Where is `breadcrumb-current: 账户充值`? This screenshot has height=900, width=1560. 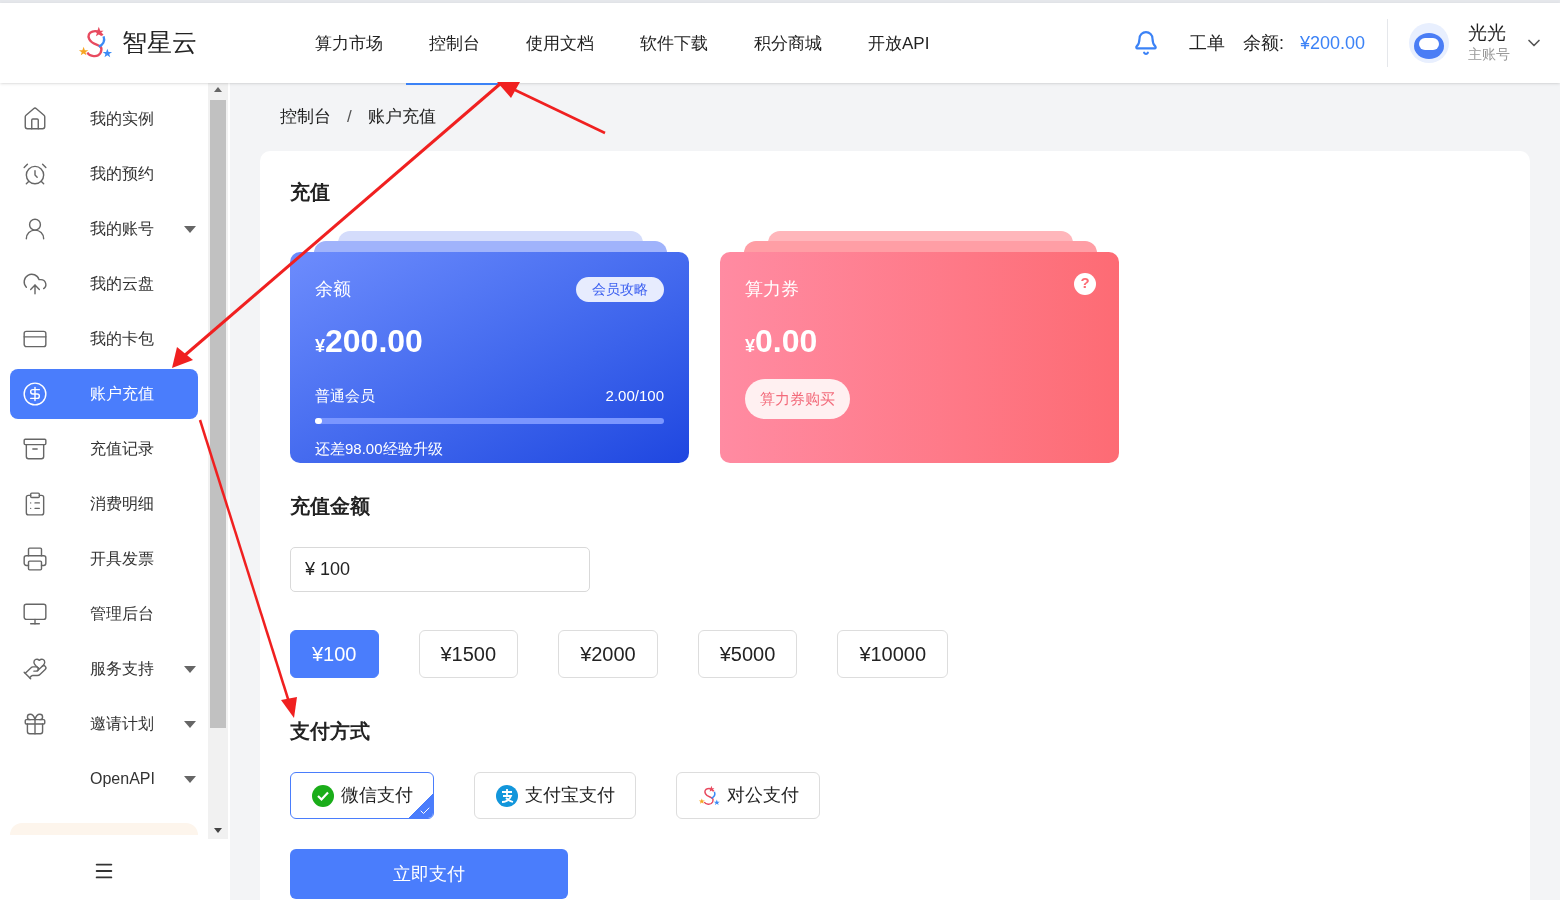
breadcrumb-current: 账户充值 is located at coordinates (401, 117).